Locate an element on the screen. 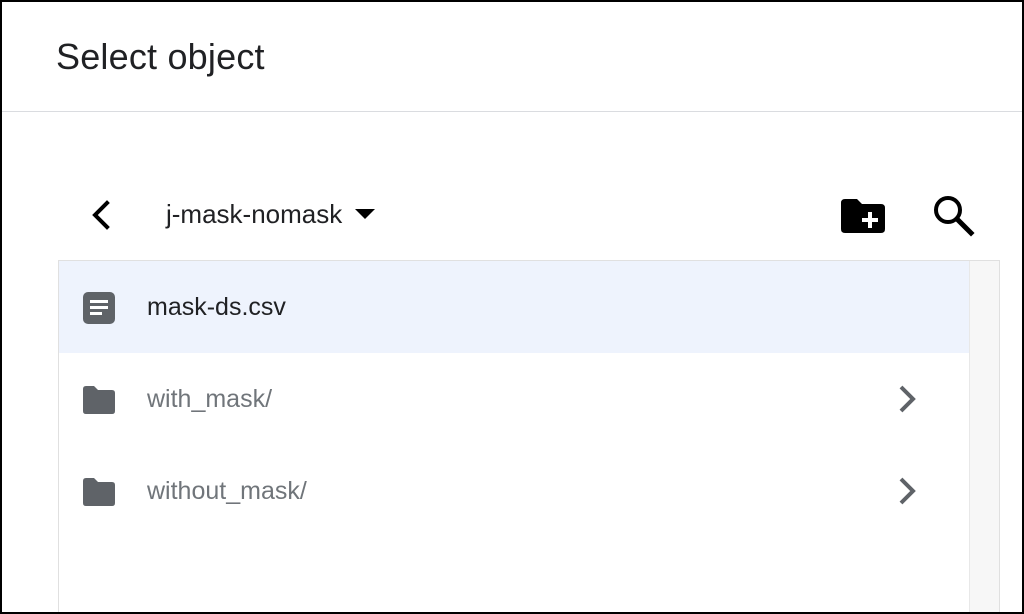  list-scrollbar is located at coordinates (984, 436).